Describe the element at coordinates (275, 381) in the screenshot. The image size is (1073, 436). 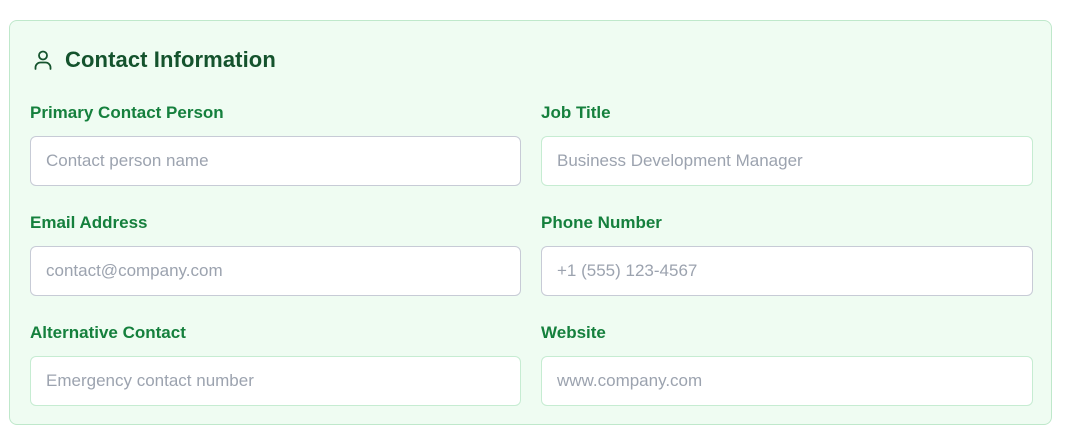
I see `alternative-contact-input` at that location.